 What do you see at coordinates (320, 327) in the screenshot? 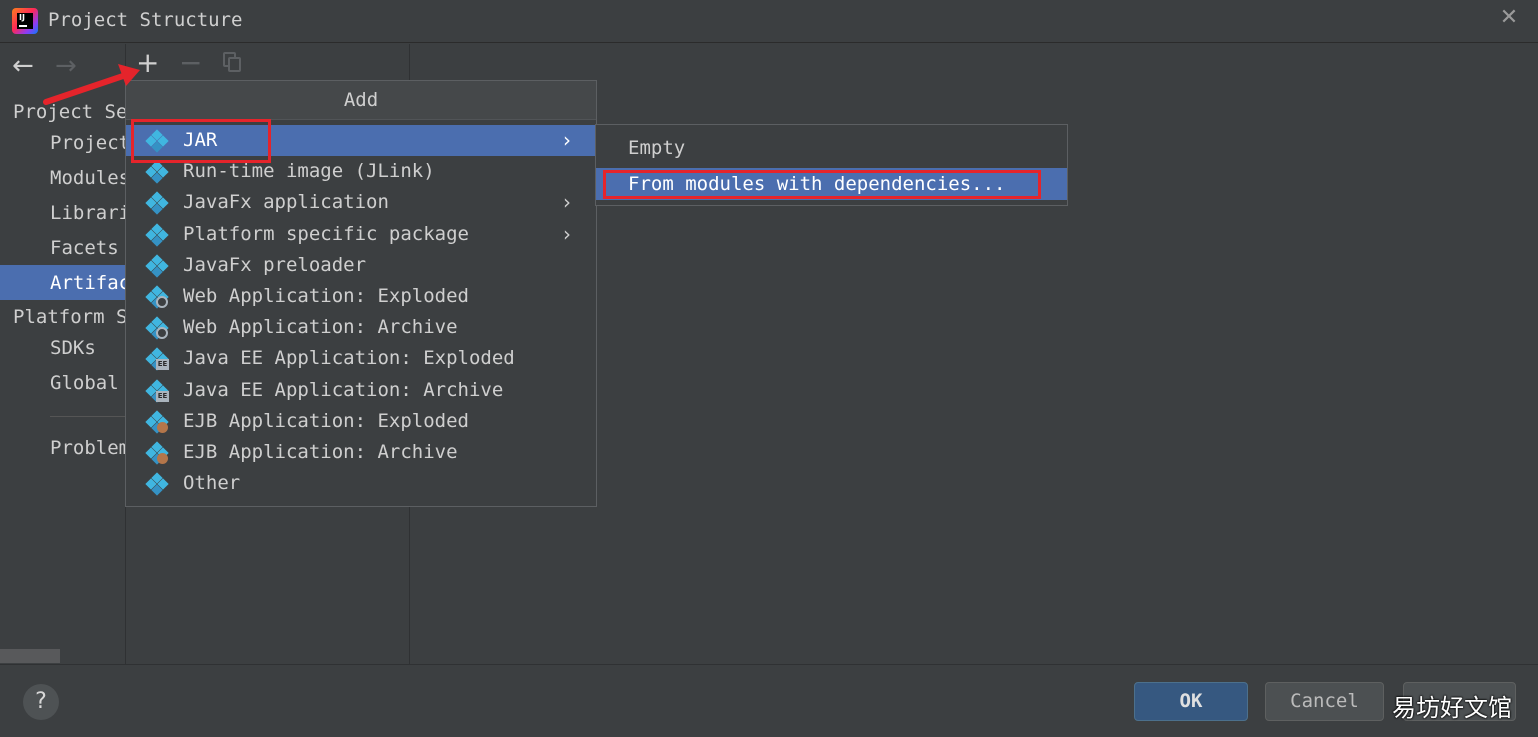
I see `menu-item-label: Web Application: Archive` at bounding box center [320, 327].